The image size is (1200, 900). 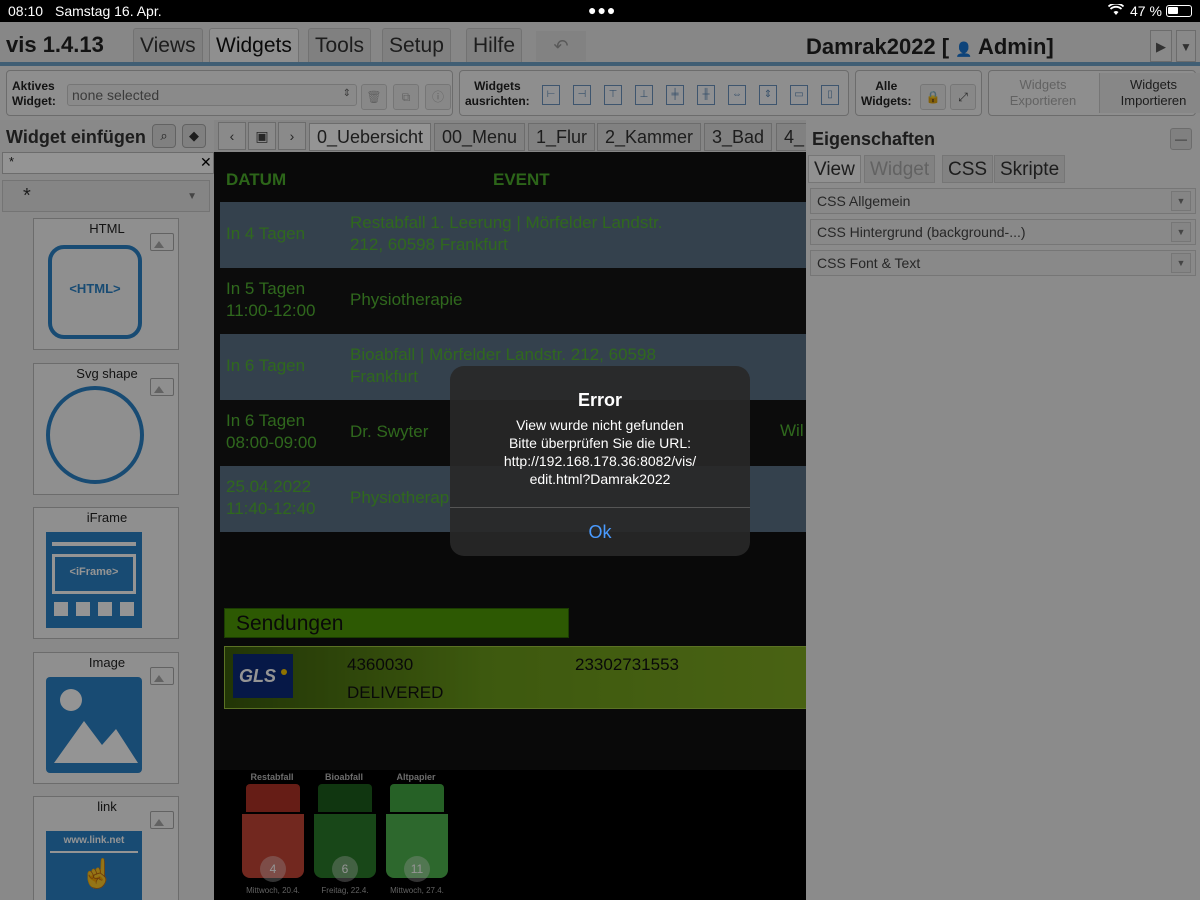 I want to click on wifi-icon, so click(x=1116, y=10).